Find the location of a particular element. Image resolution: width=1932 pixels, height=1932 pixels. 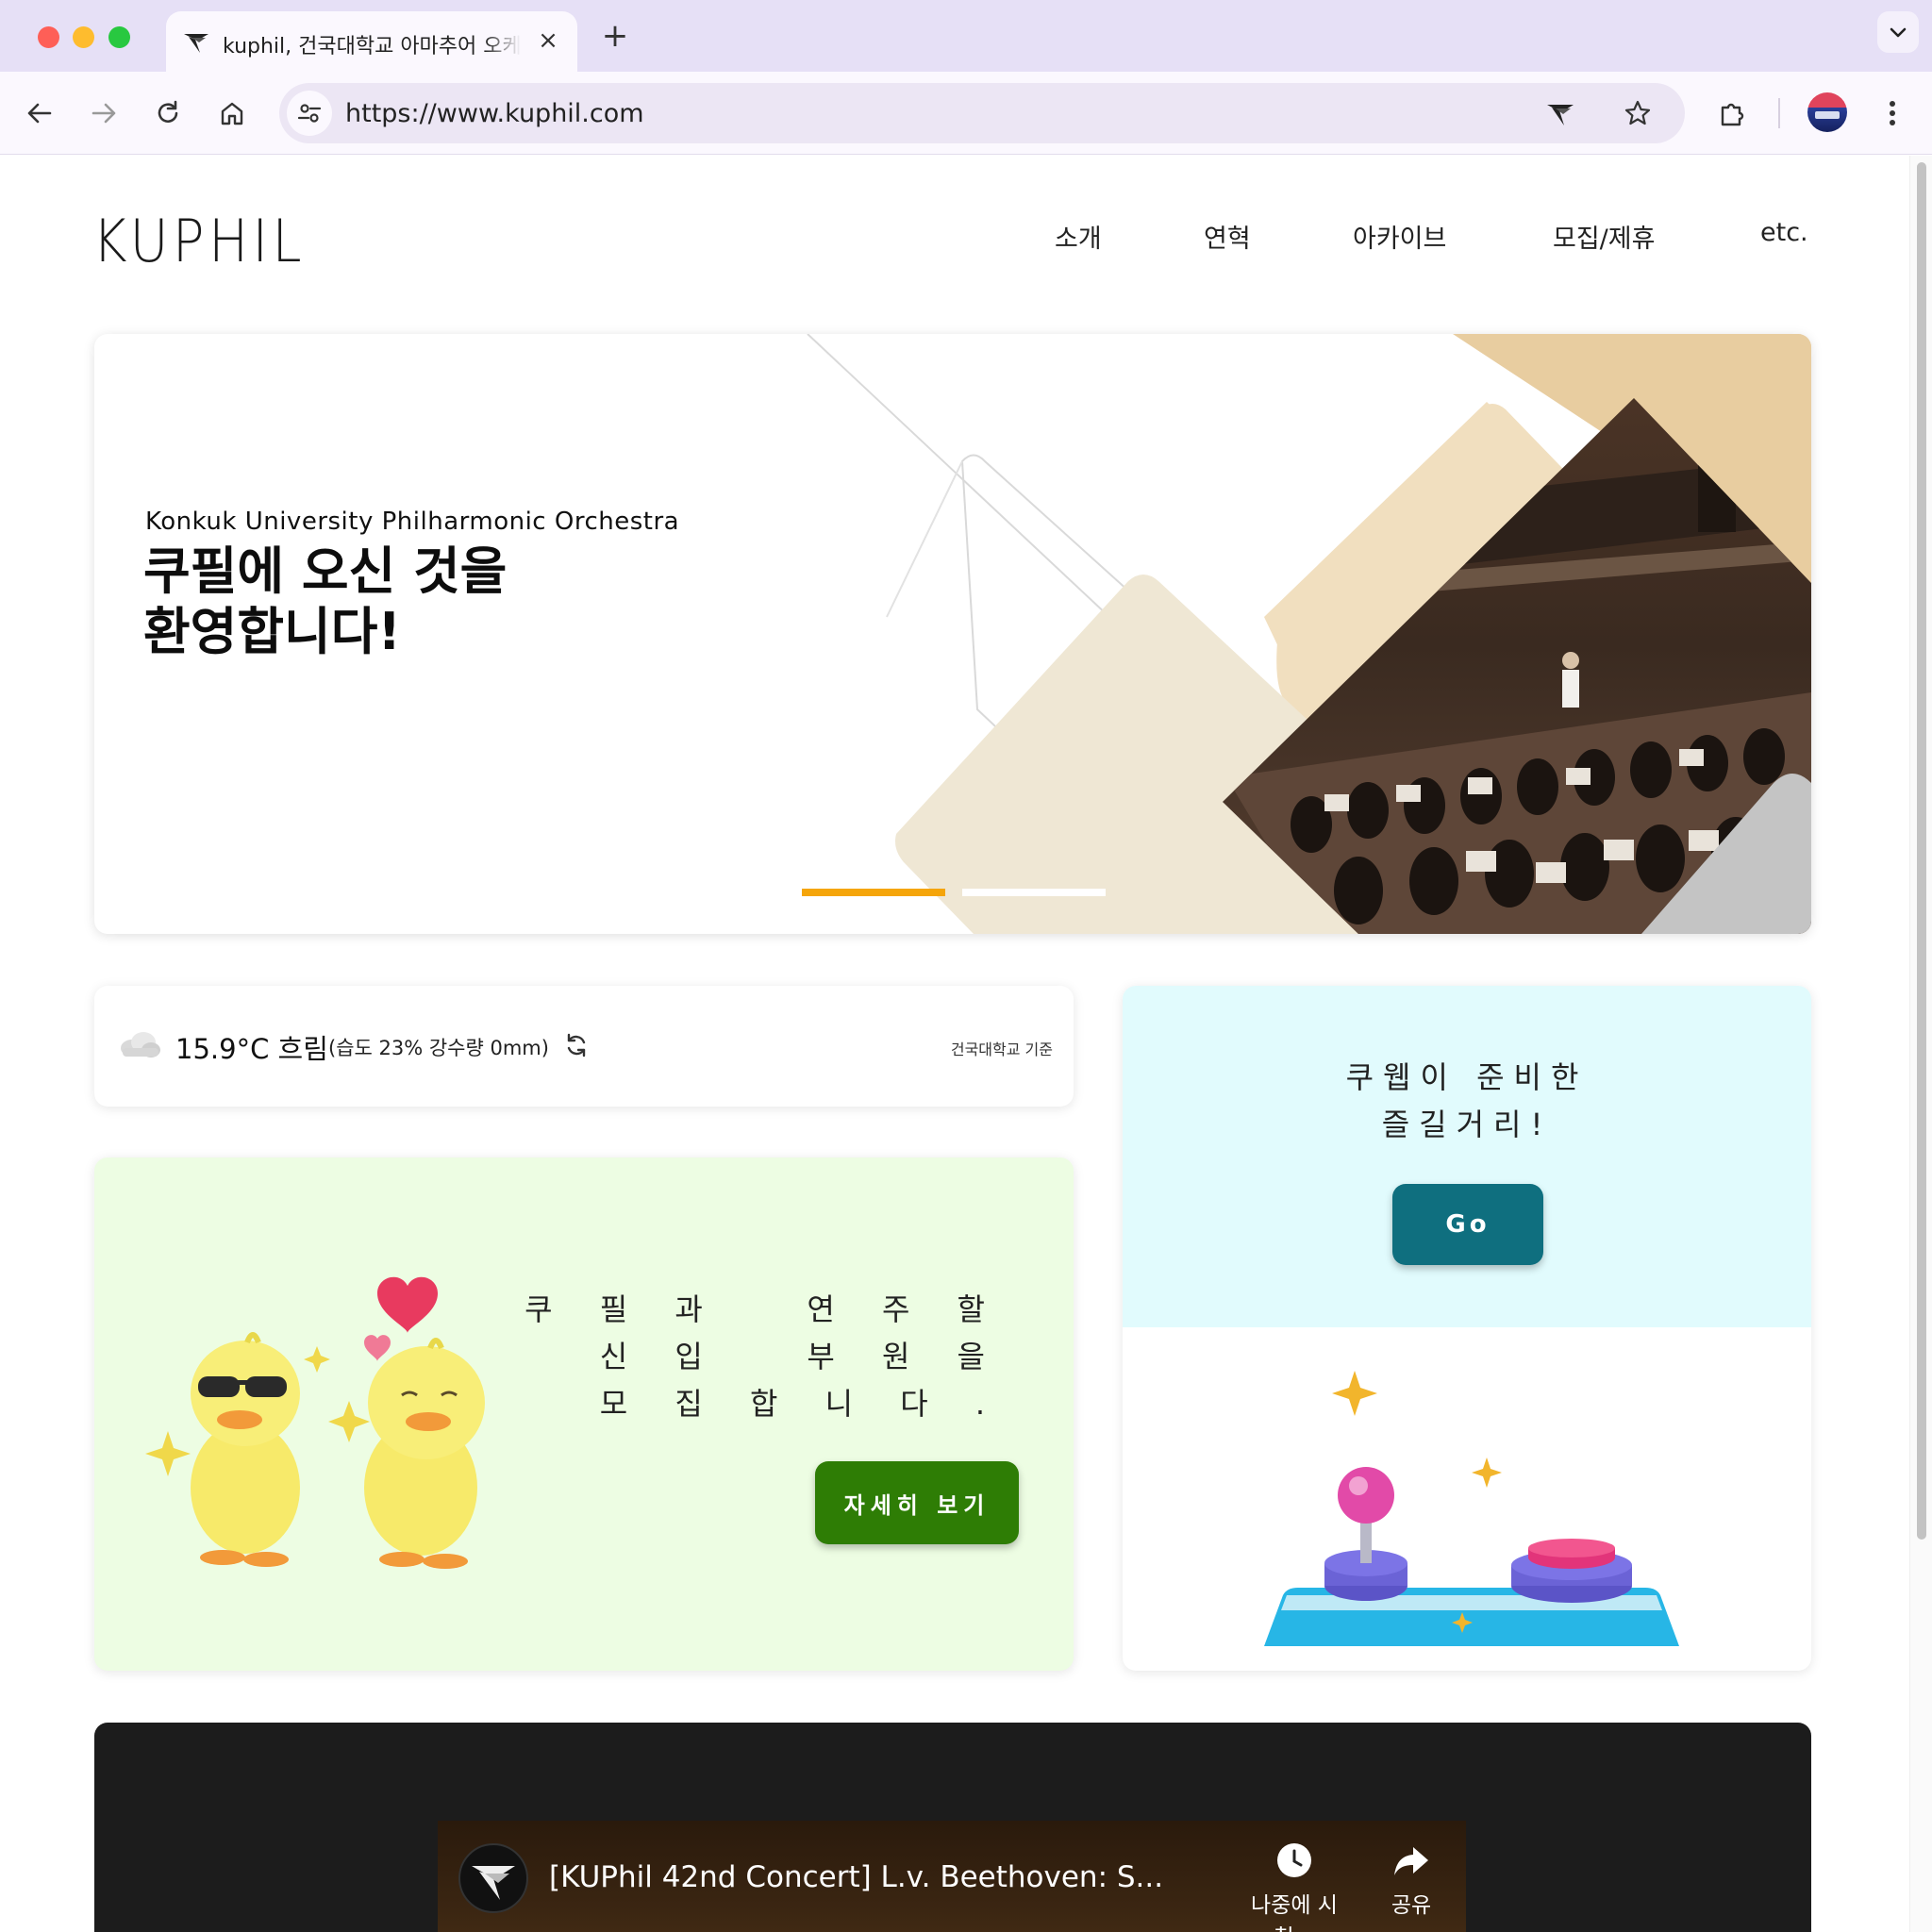

games-go-button: Go is located at coordinates (1468, 1224).